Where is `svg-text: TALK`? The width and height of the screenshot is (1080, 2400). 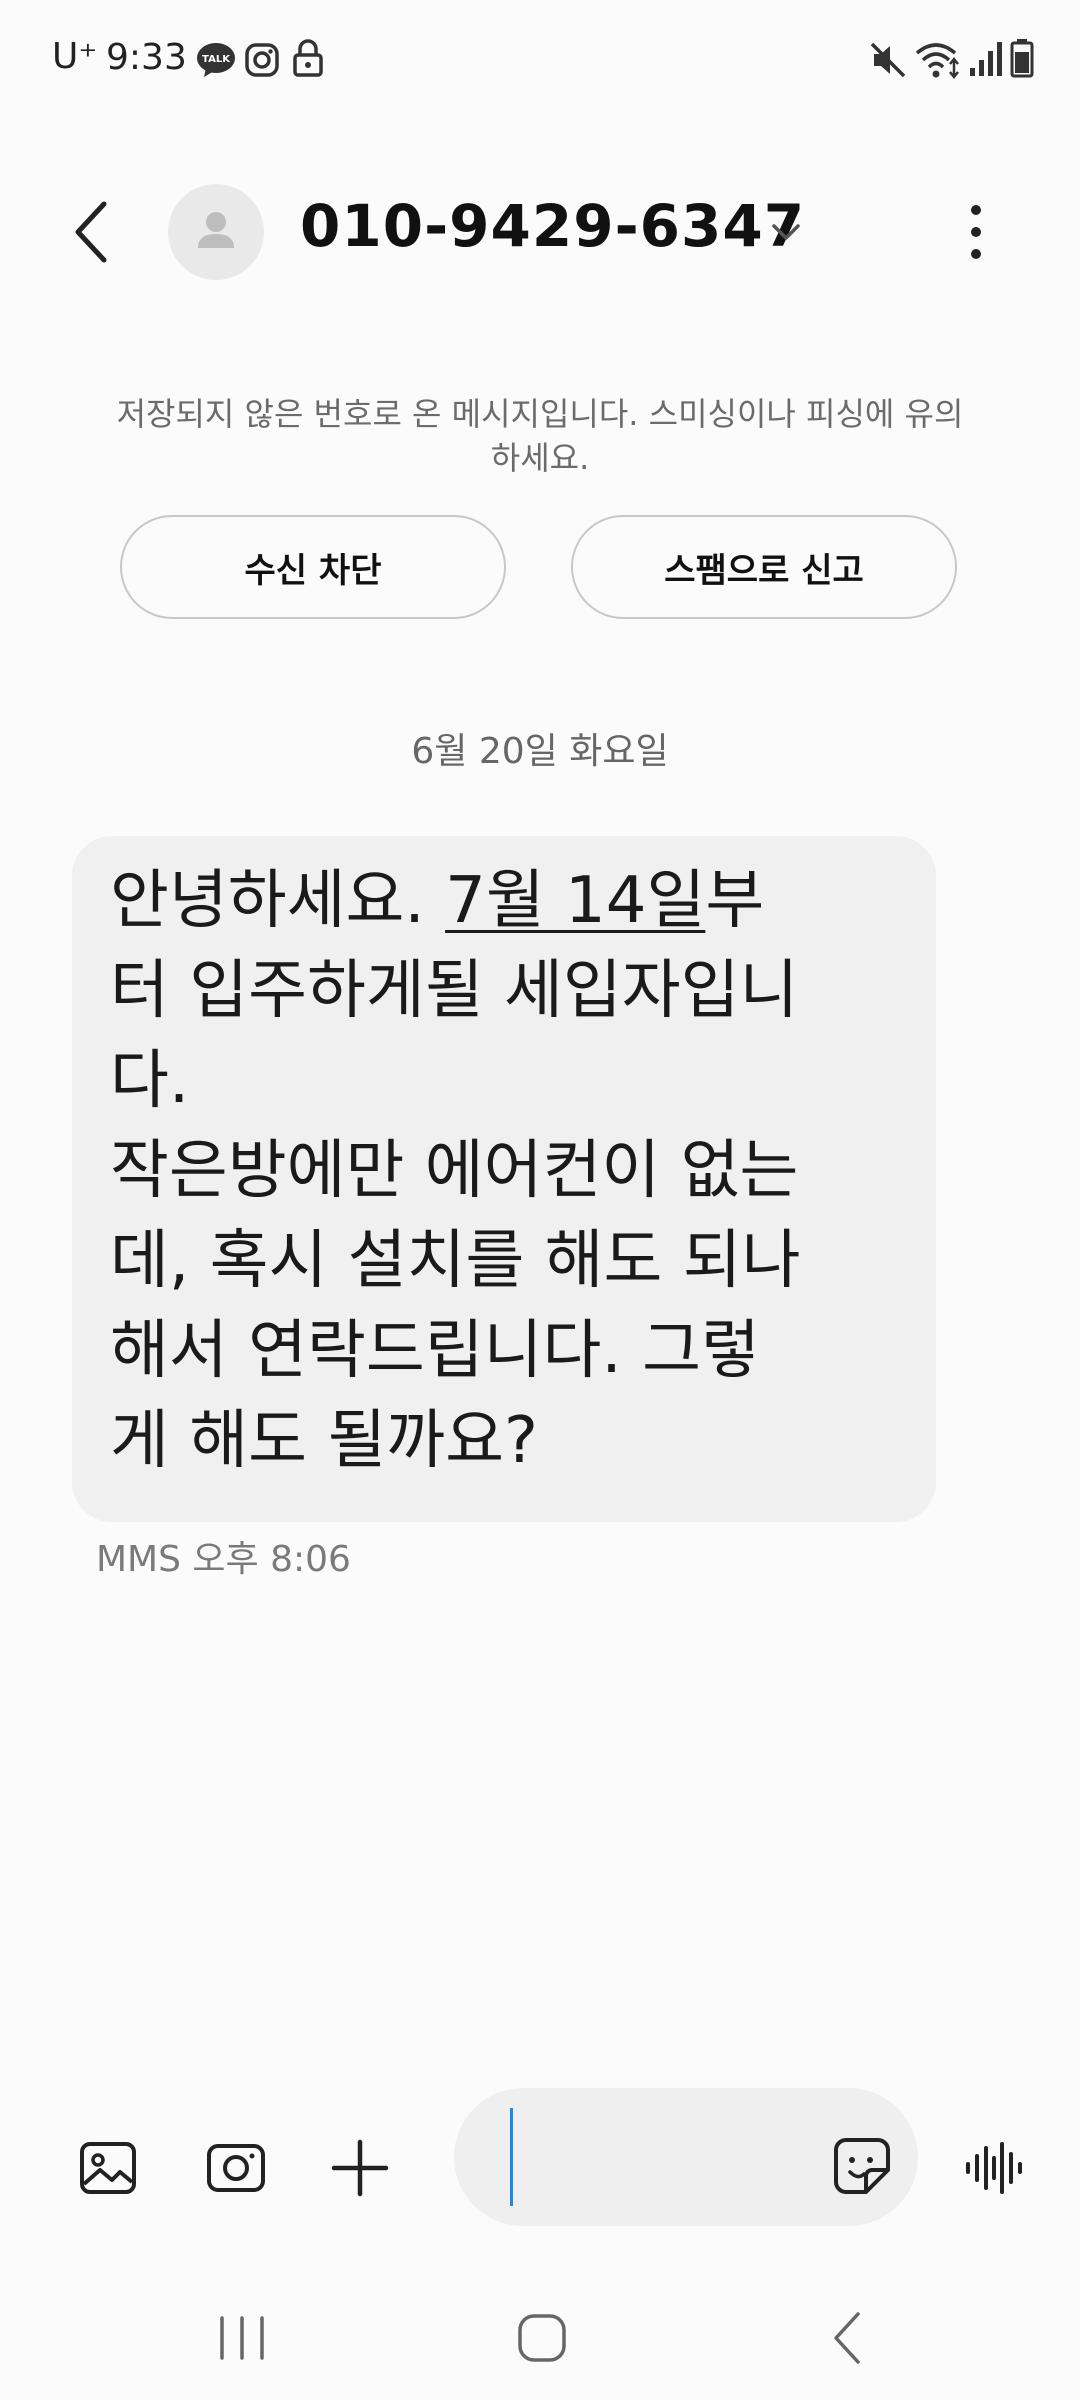
svg-text: TALK is located at coordinates (216, 59).